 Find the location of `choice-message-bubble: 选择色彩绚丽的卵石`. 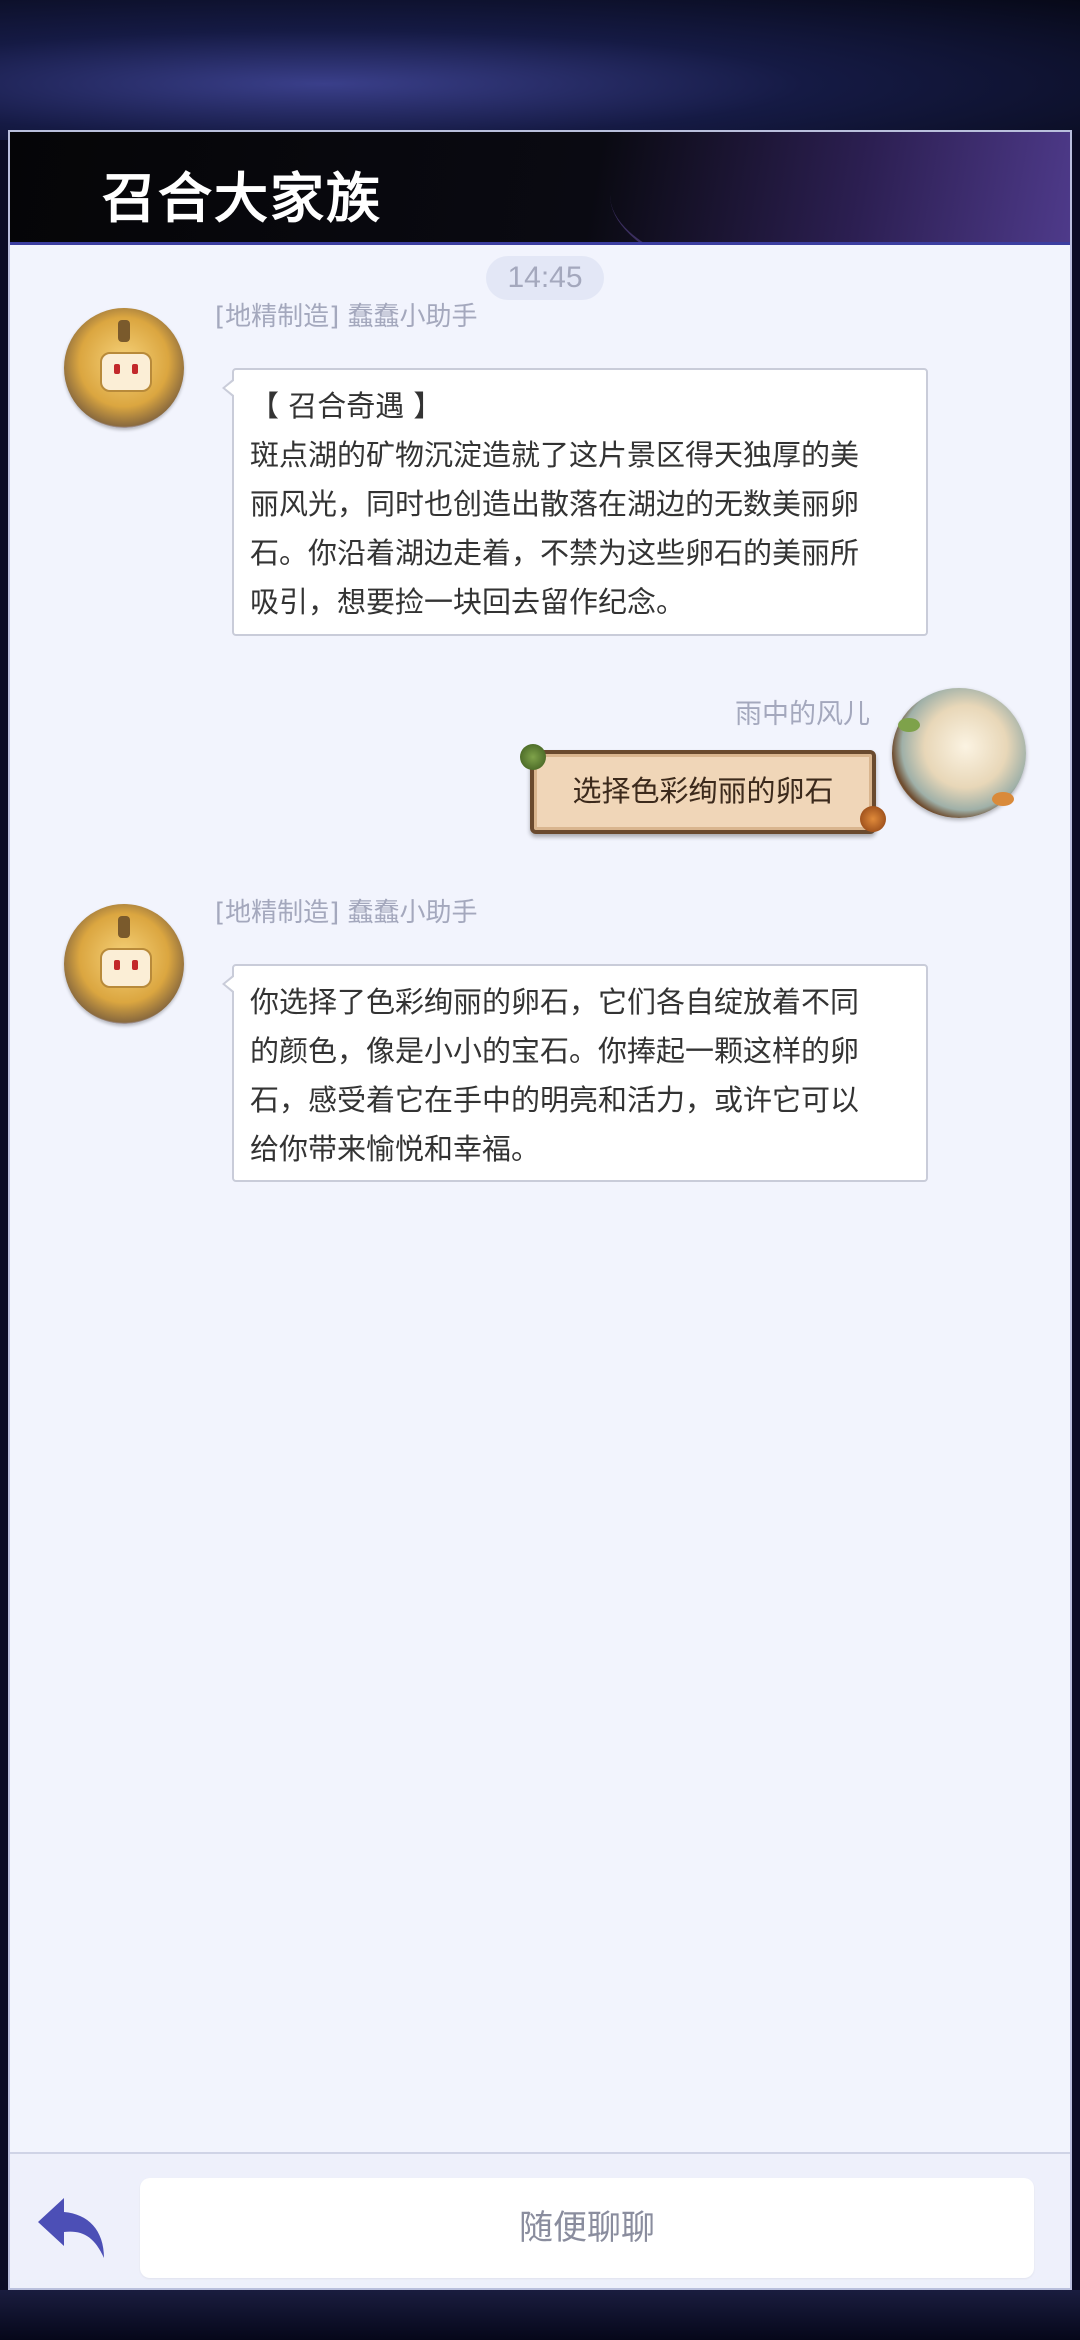

choice-message-bubble: 选择色彩绚丽的卵石 is located at coordinates (703, 789).